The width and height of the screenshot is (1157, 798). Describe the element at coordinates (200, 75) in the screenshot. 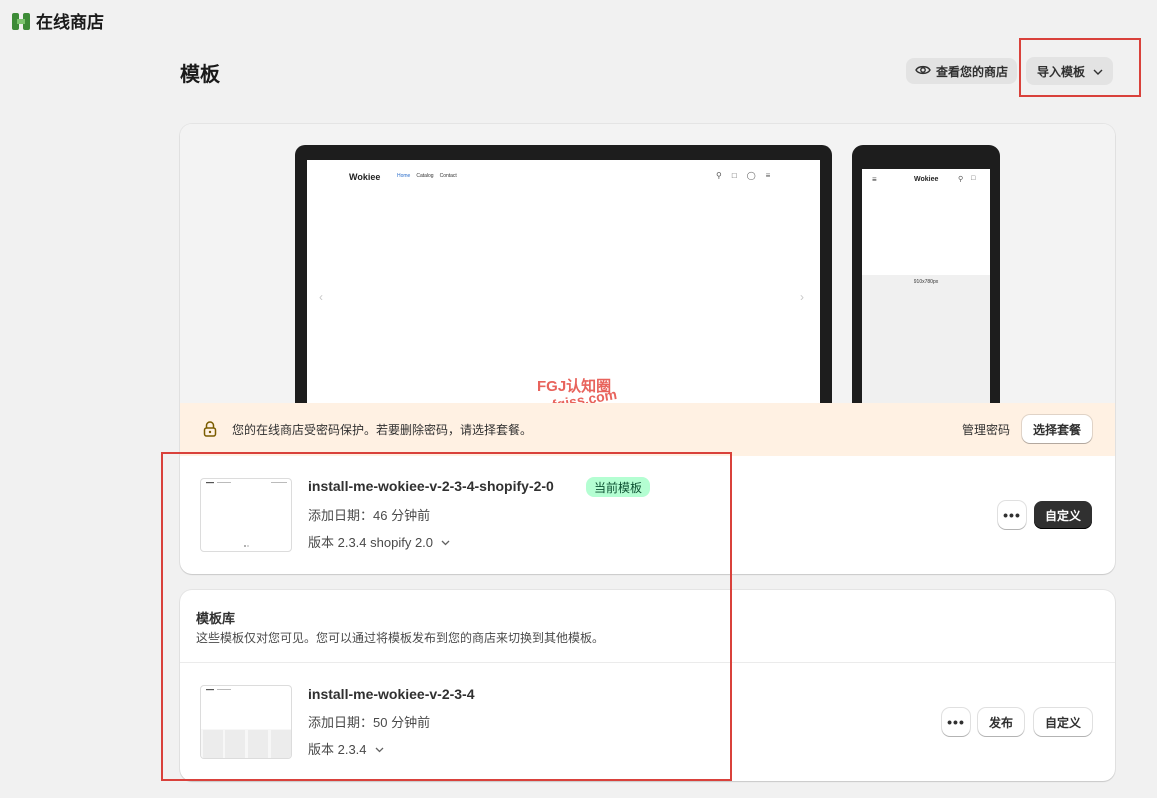

I see `page-title: 模板` at that location.